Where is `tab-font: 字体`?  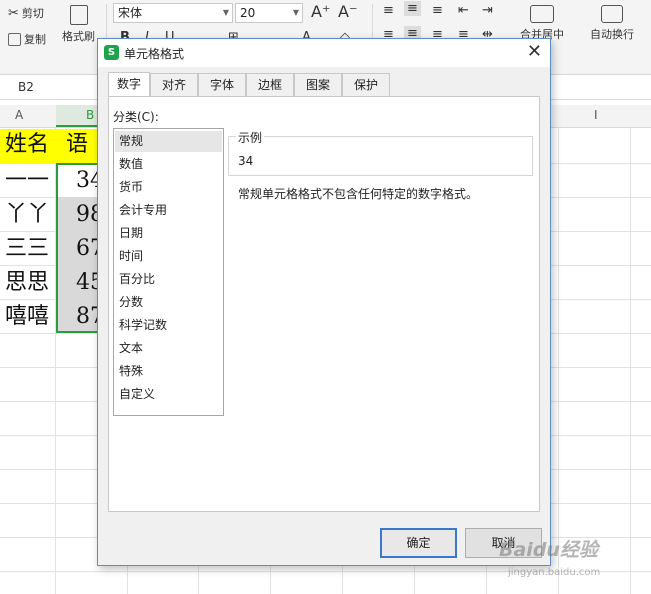 tab-font: 字体 is located at coordinates (222, 84).